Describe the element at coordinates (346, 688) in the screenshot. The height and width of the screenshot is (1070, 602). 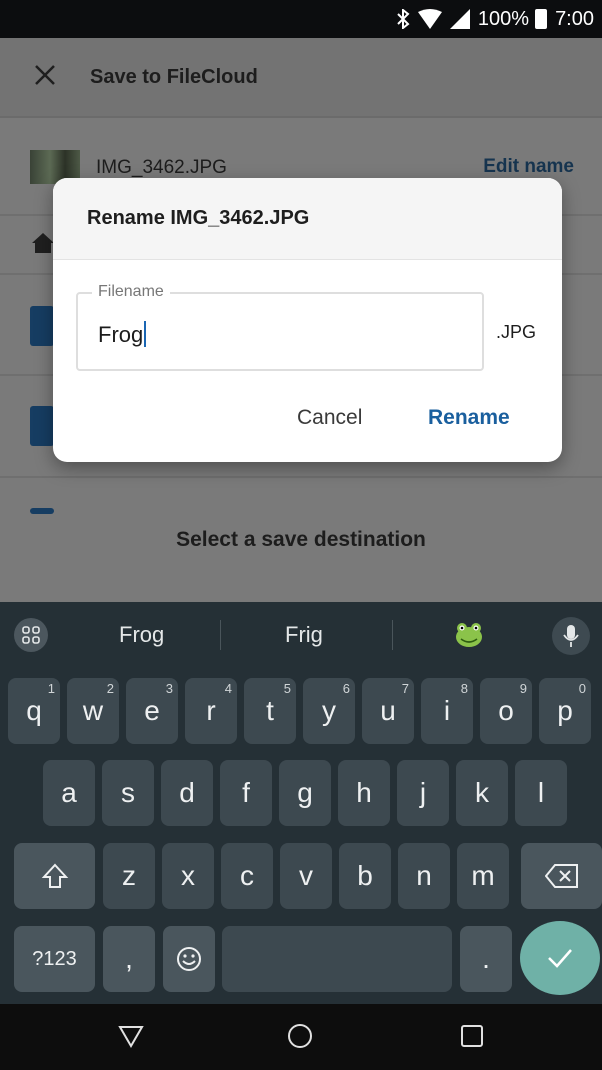
I see `key-hint: 6` at that location.